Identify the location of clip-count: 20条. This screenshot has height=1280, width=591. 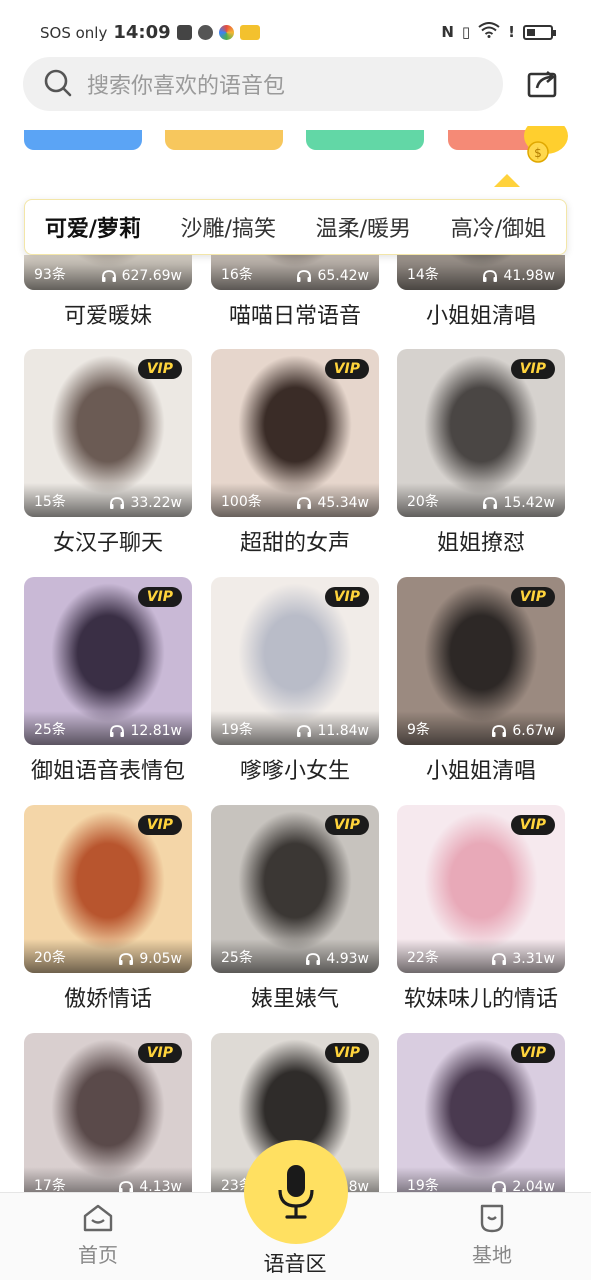
(423, 502).